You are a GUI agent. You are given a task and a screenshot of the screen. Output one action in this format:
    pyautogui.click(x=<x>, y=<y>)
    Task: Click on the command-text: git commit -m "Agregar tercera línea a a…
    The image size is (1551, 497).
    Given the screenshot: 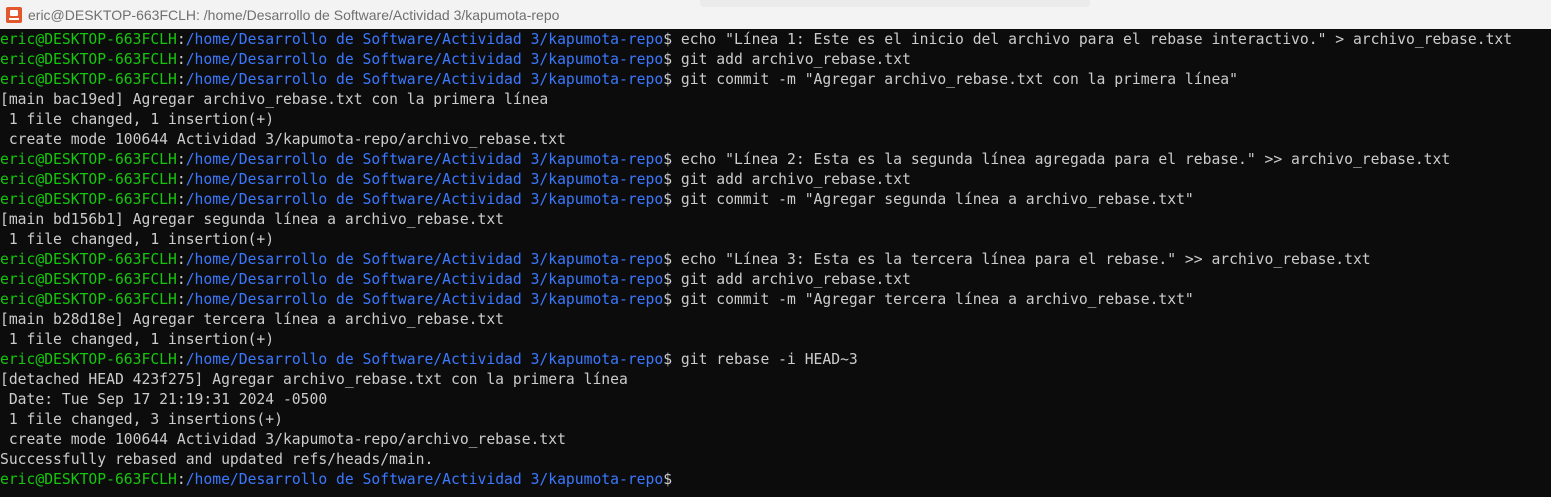 What is the action you would take?
    pyautogui.click(x=933, y=299)
    